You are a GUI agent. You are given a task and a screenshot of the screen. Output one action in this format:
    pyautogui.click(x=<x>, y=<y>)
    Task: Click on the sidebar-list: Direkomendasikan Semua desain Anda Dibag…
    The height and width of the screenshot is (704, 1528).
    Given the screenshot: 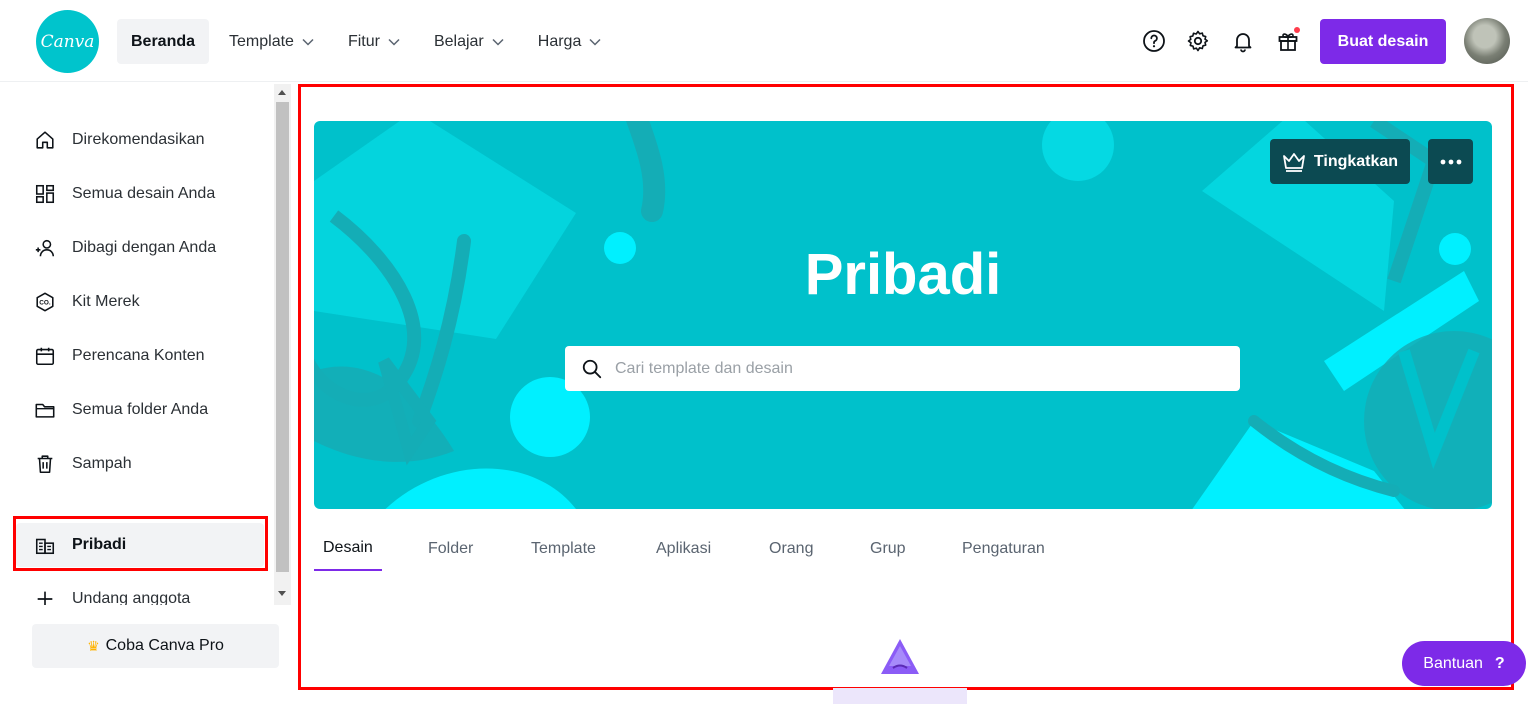 What is the action you would take?
    pyautogui.click(x=136, y=343)
    